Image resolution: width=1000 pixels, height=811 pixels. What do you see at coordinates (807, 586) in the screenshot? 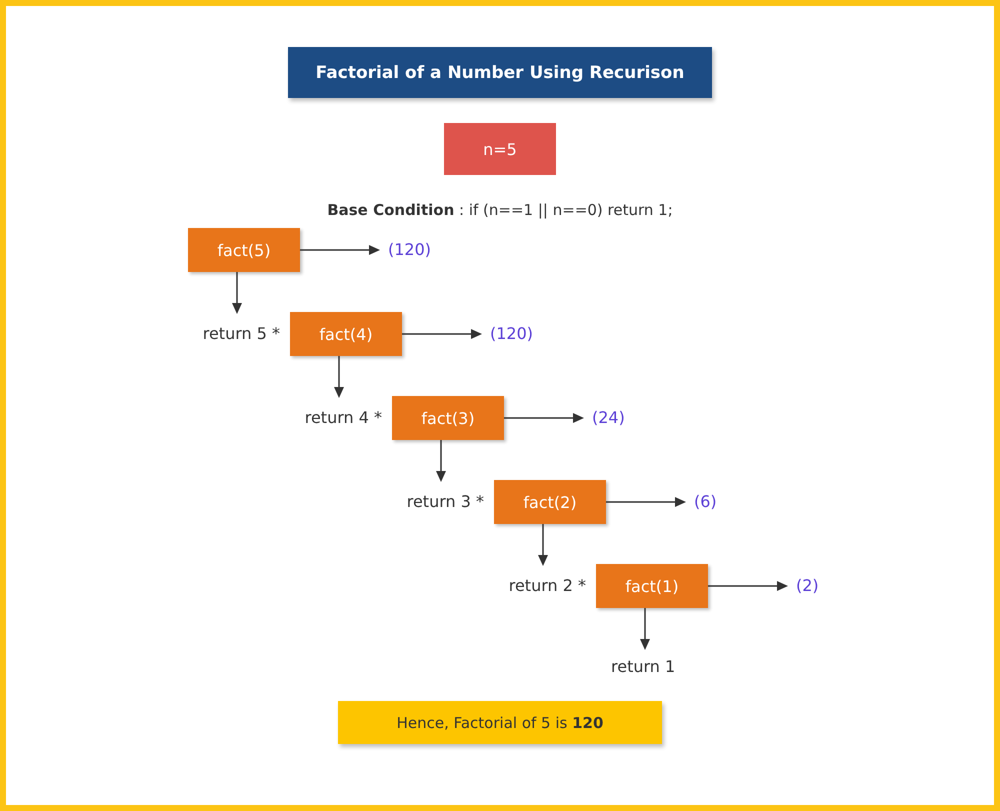
I see `result-value: (2)` at bounding box center [807, 586].